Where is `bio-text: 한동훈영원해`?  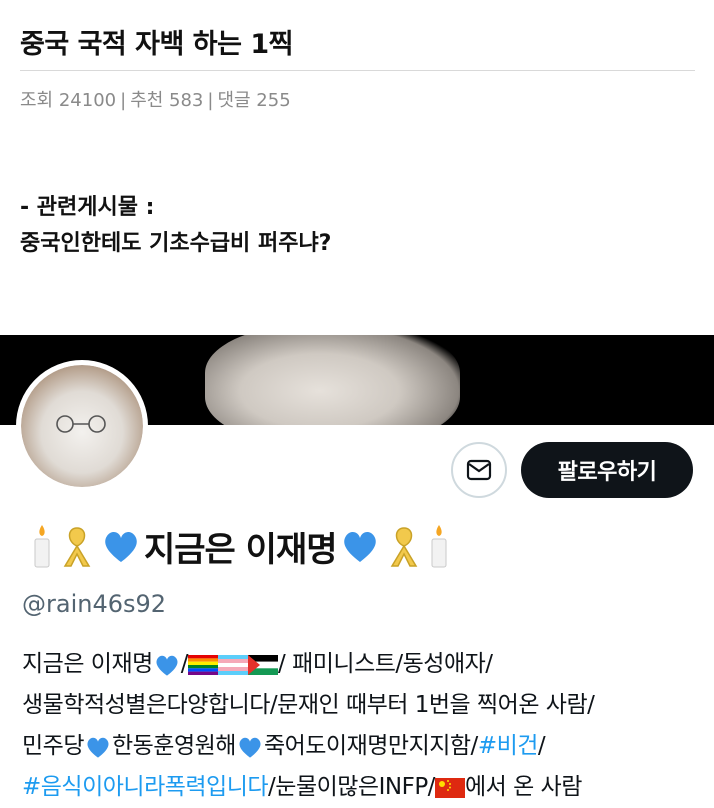 bio-text: 한동훈영원해 is located at coordinates (173, 746).